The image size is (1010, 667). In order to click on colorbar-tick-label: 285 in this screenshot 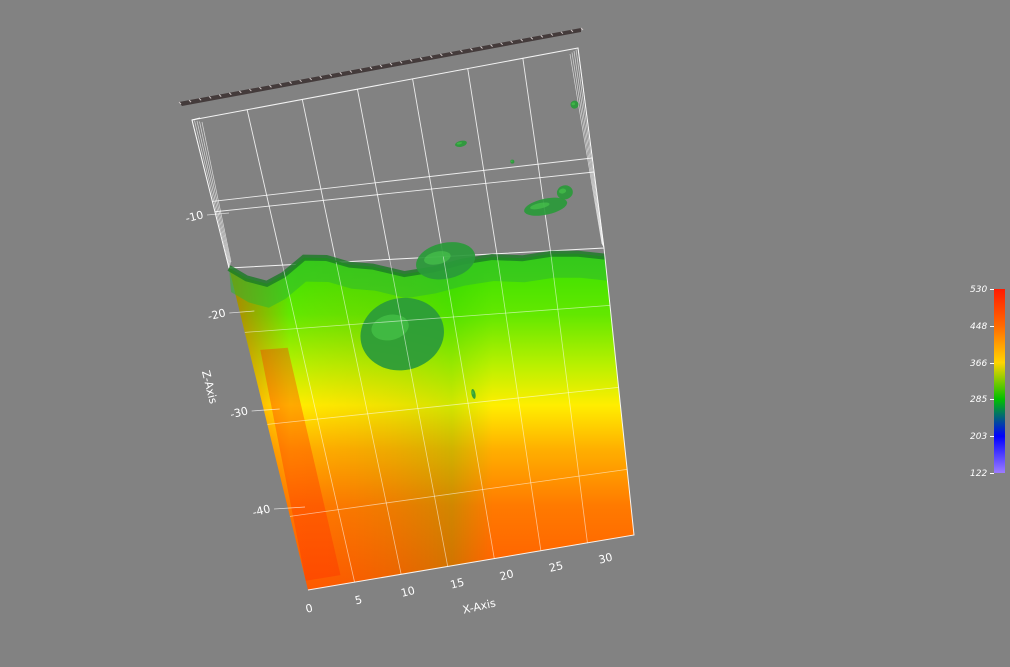, I will do `click(979, 400)`.